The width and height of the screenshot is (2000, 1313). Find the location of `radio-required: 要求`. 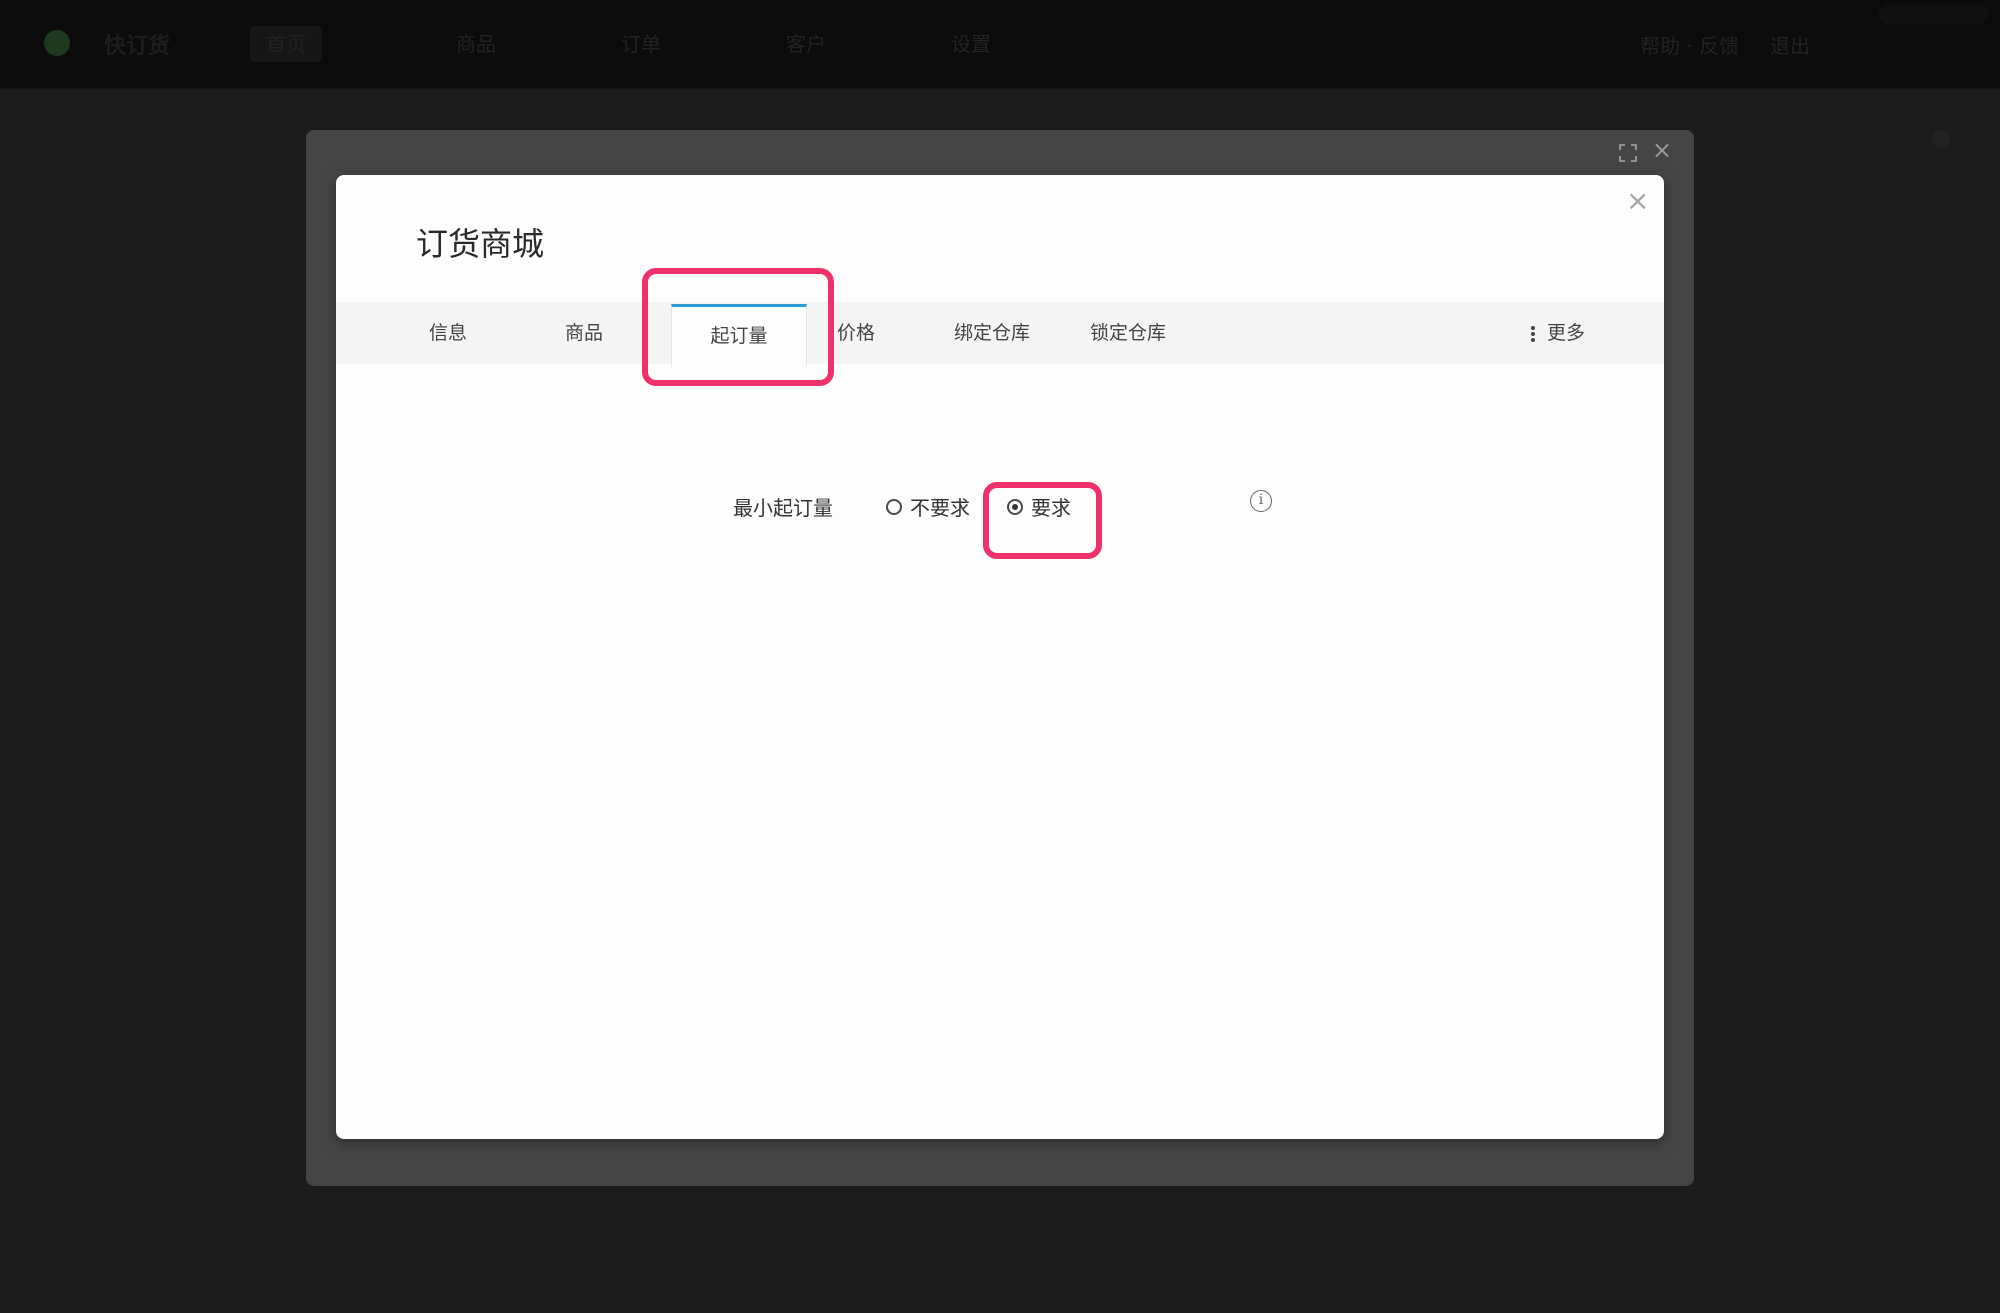

radio-required: 要求 is located at coordinates (1039, 506).